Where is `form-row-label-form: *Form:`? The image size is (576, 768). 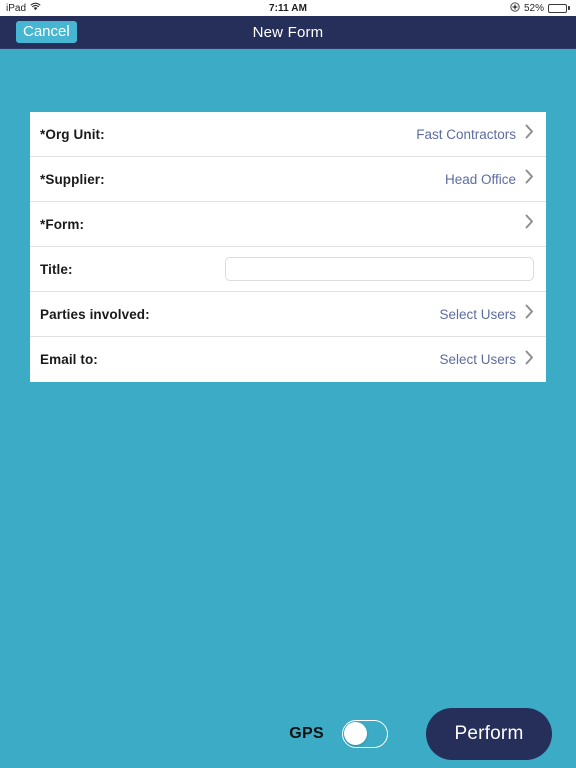
form-row-label-form: *Form: is located at coordinates (62, 224).